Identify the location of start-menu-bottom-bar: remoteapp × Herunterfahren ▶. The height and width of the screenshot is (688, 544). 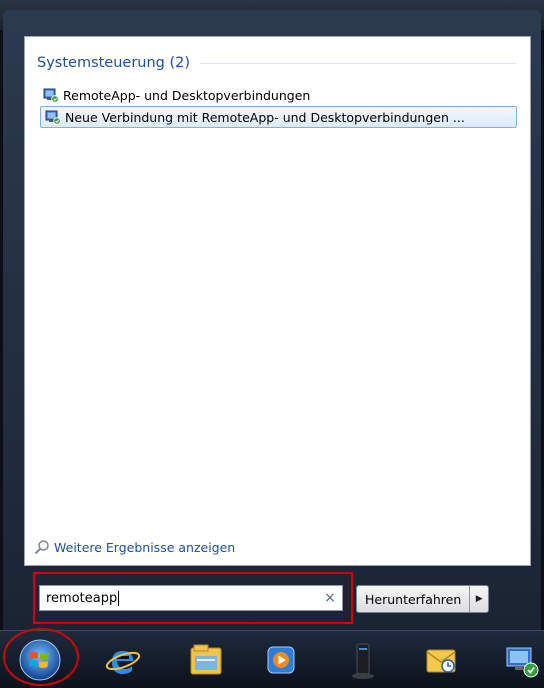
(276, 600).